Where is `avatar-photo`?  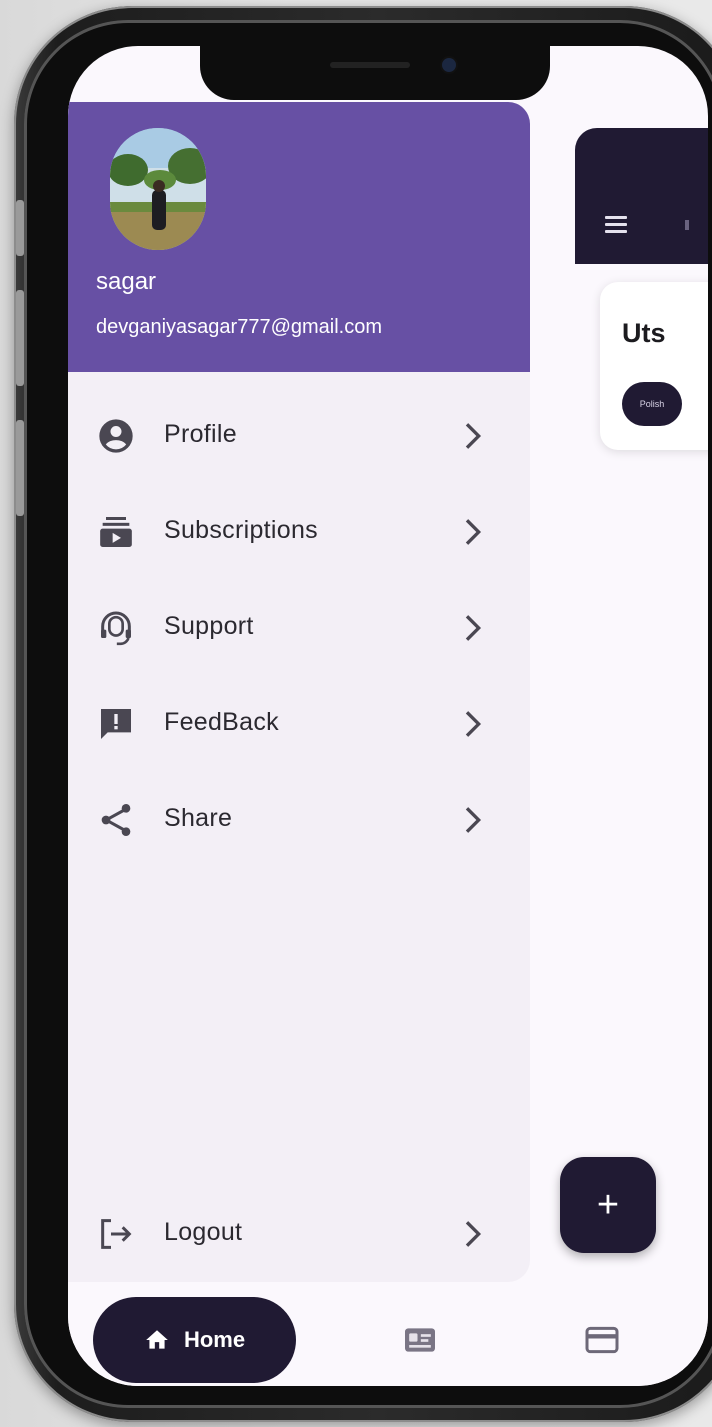
avatar-photo is located at coordinates (158, 189).